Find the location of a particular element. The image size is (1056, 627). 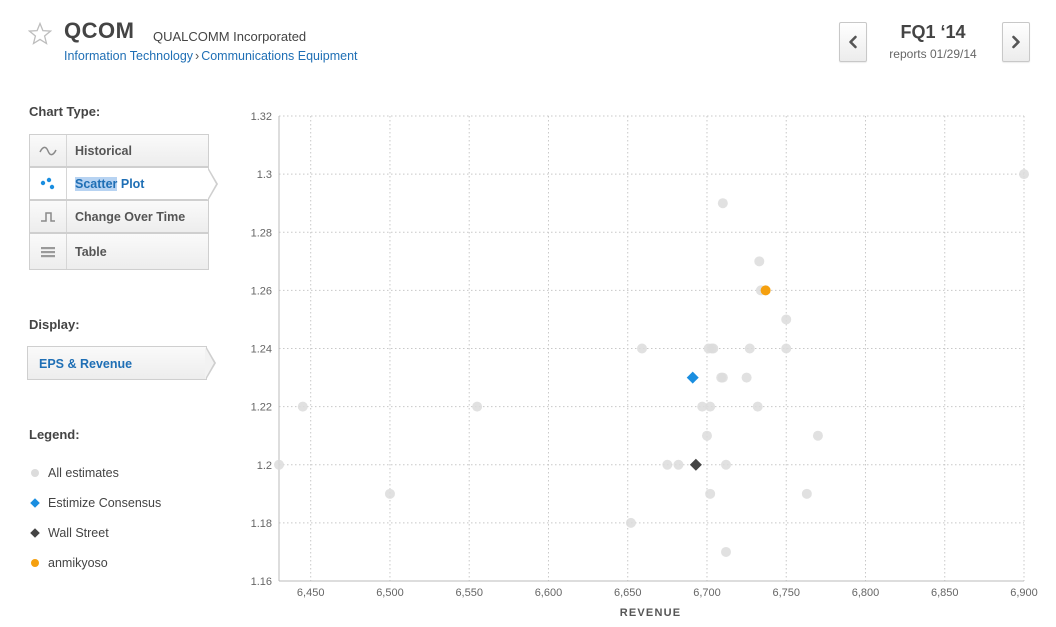

x-tick-label: 6,700 is located at coordinates (707, 593).